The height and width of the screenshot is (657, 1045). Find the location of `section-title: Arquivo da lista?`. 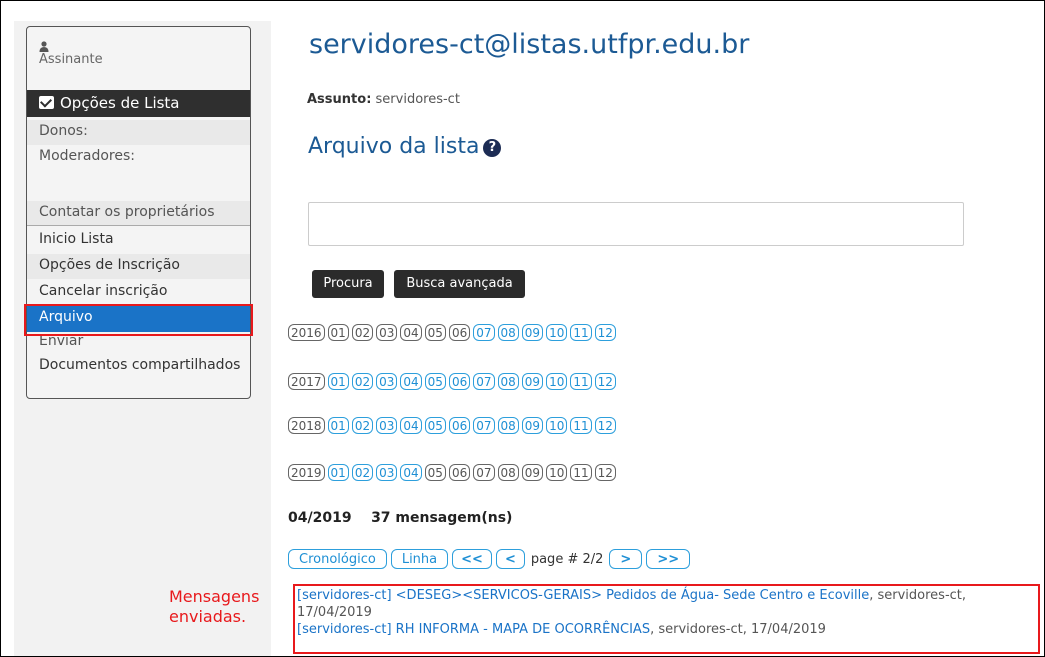

section-title: Arquivo da lista? is located at coordinates (405, 146).